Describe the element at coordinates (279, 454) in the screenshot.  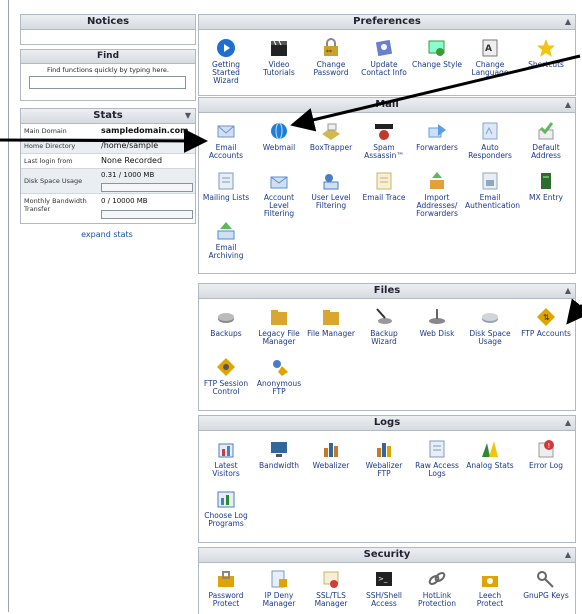
I see `bandwidth: Bandwidth` at that location.